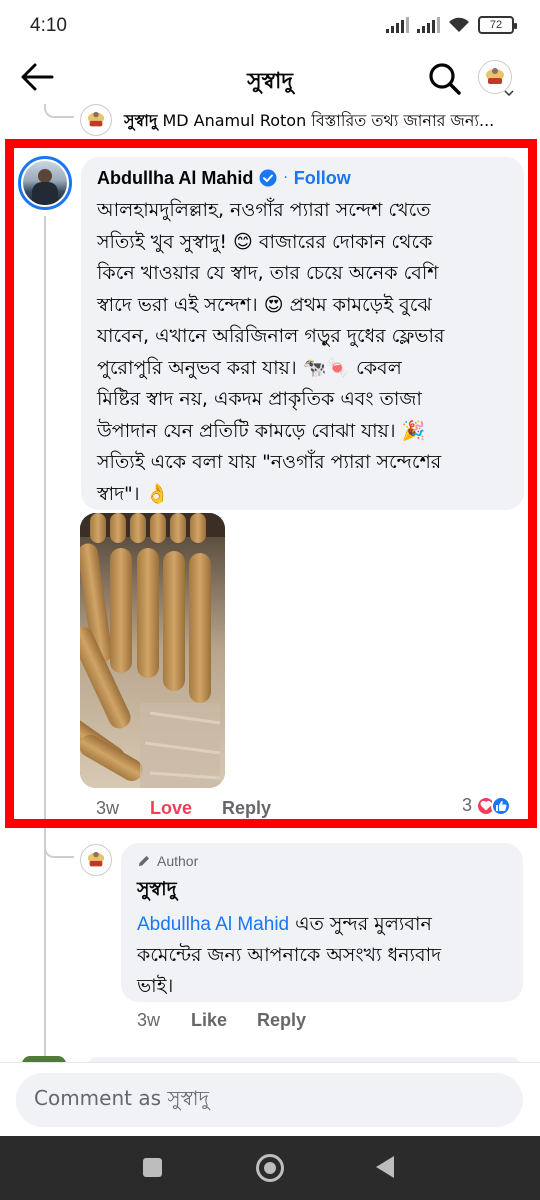 This screenshot has width=540, height=1200. Describe the element at coordinates (152, 1167) in the screenshot. I see `recent-apps-button` at that location.